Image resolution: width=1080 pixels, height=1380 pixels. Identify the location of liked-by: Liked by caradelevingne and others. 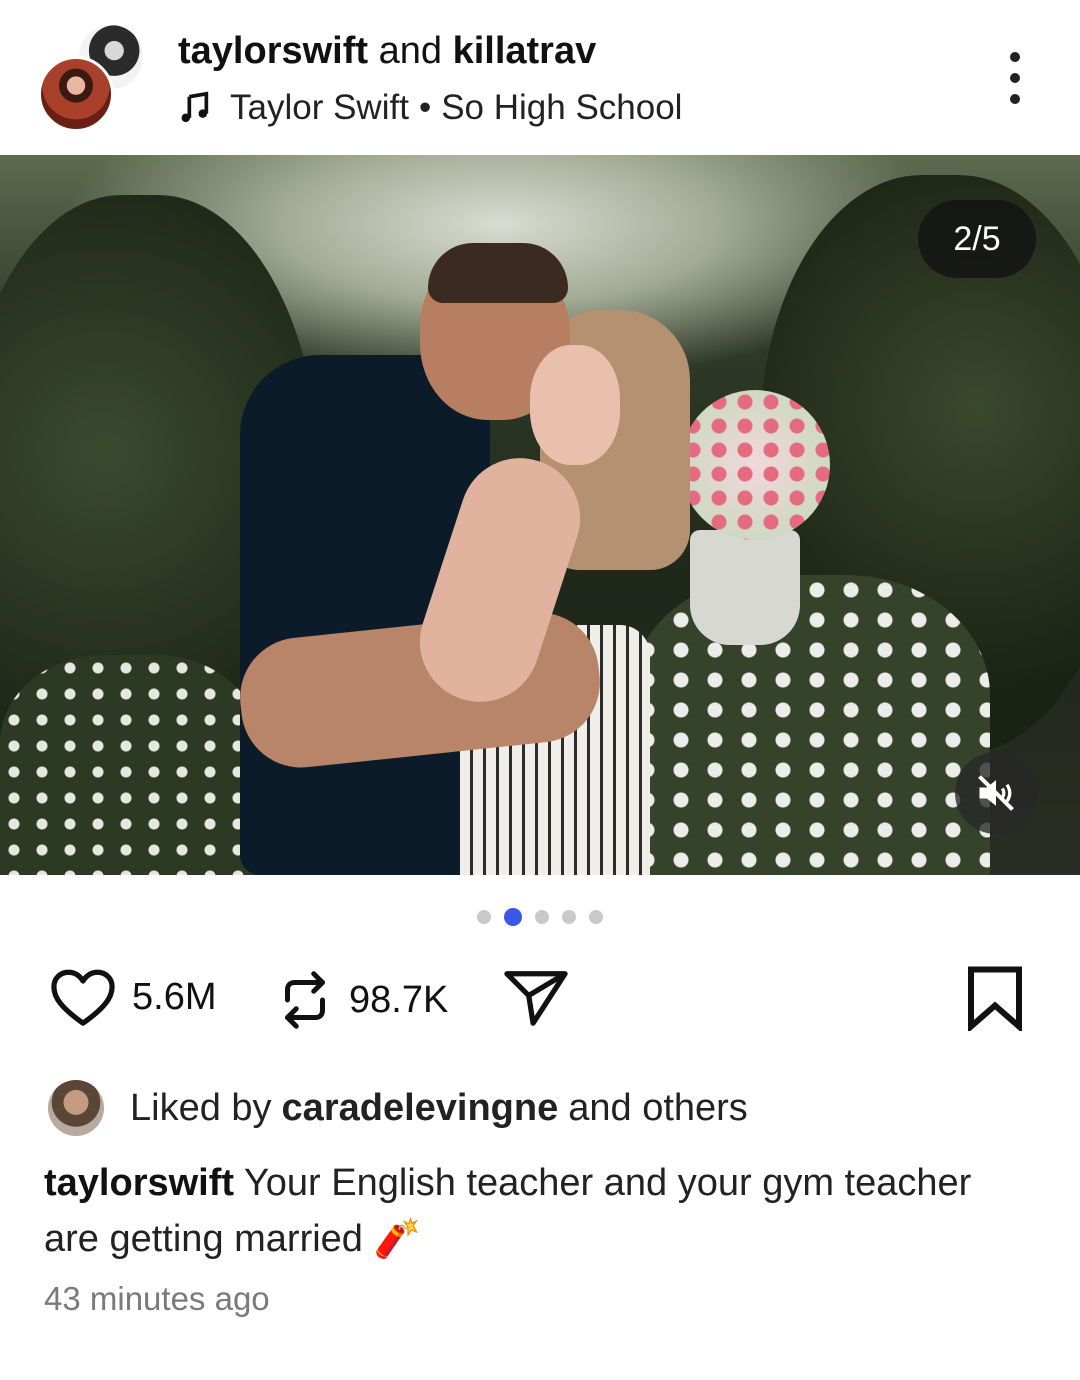
(398, 1108).